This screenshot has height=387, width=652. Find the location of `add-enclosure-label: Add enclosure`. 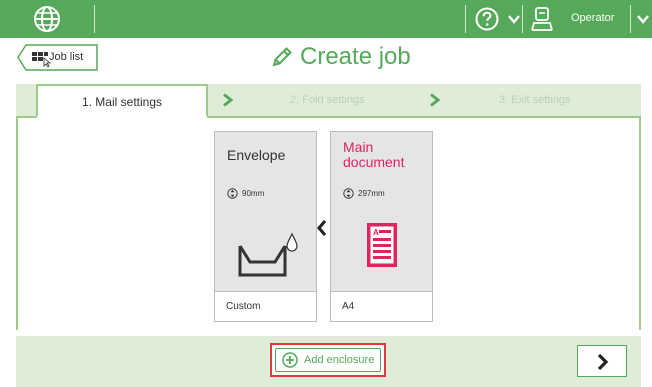

add-enclosure-label: Add enclosure is located at coordinates (339, 360).